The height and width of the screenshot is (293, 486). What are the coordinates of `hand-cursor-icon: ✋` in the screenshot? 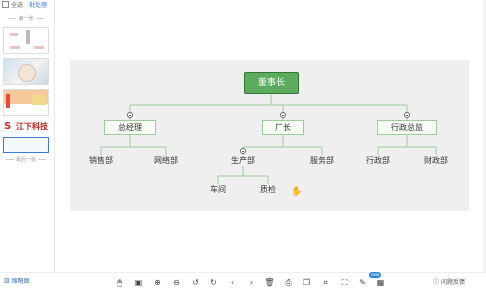 It's located at (297, 192).